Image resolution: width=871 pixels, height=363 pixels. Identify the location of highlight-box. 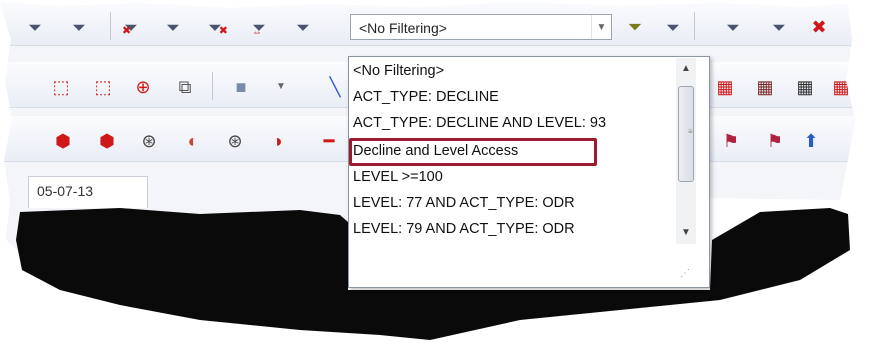
(473, 152).